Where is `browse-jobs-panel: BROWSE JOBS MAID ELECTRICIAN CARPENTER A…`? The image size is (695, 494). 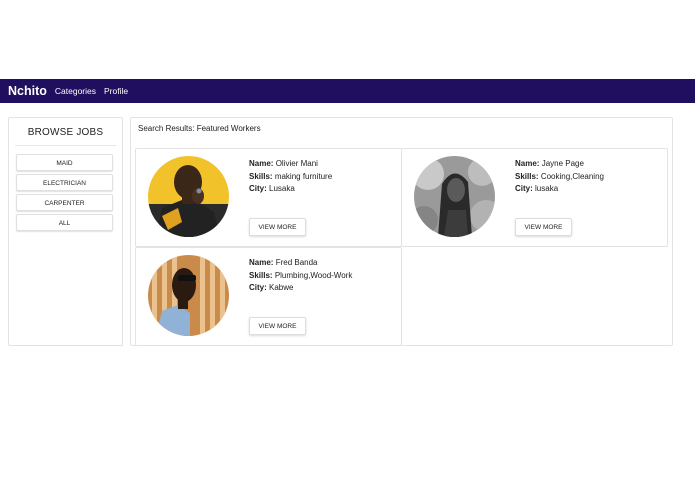
browse-jobs-panel: BROWSE JOBS MAID ELECTRICIAN CARPENTER A… is located at coordinates (65, 231).